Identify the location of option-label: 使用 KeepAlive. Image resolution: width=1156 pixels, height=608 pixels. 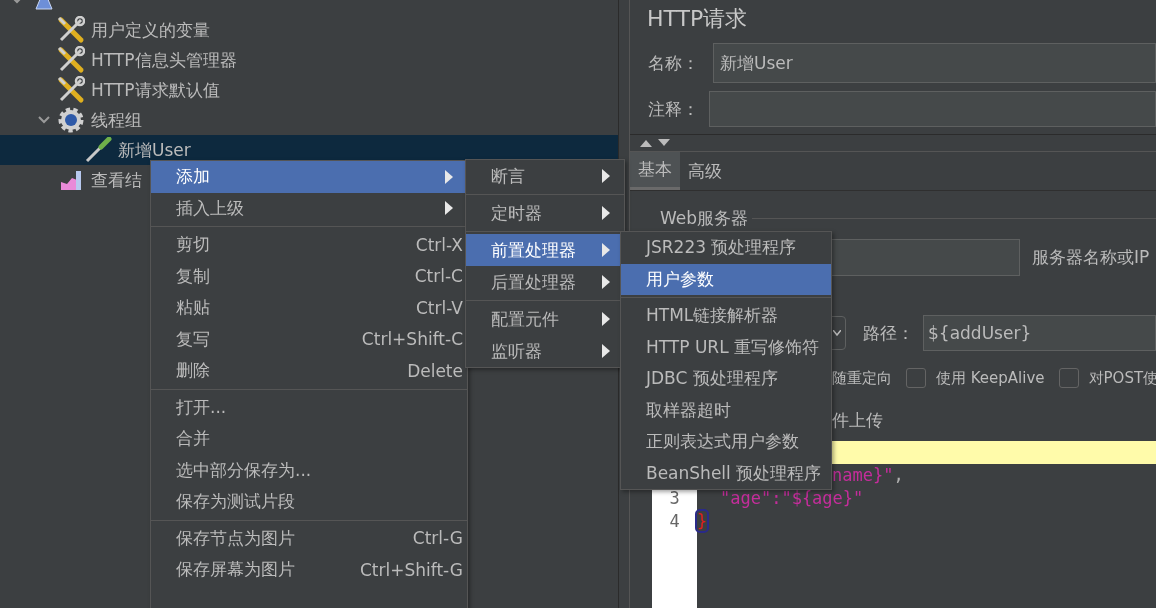
(990, 378).